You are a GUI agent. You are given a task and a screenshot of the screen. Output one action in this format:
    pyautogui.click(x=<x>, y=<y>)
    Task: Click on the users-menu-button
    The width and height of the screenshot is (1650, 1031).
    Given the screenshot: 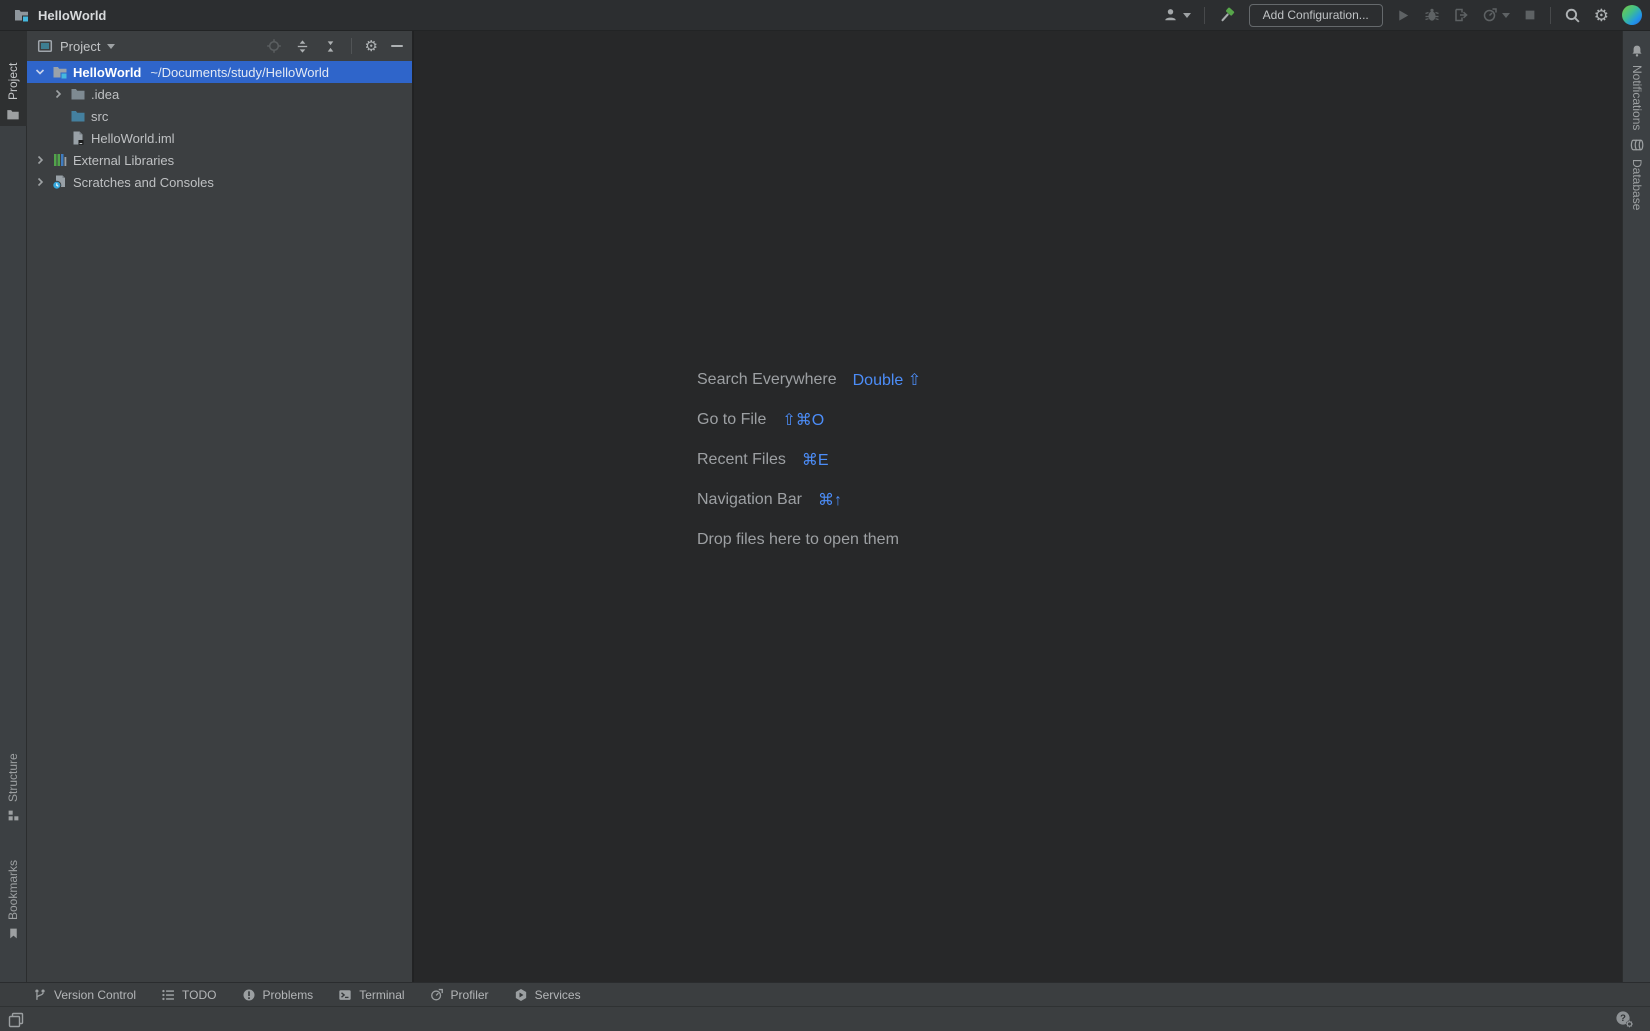 What is the action you would take?
    pyautogui.click(x=1176, y=15)
    